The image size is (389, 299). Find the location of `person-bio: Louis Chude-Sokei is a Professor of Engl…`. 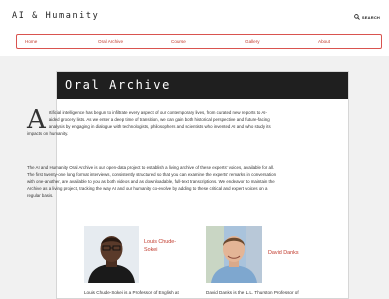

person-bio: Louis Chude-Sokei is a Professor of Engl… is located at coordinates (131, 292).